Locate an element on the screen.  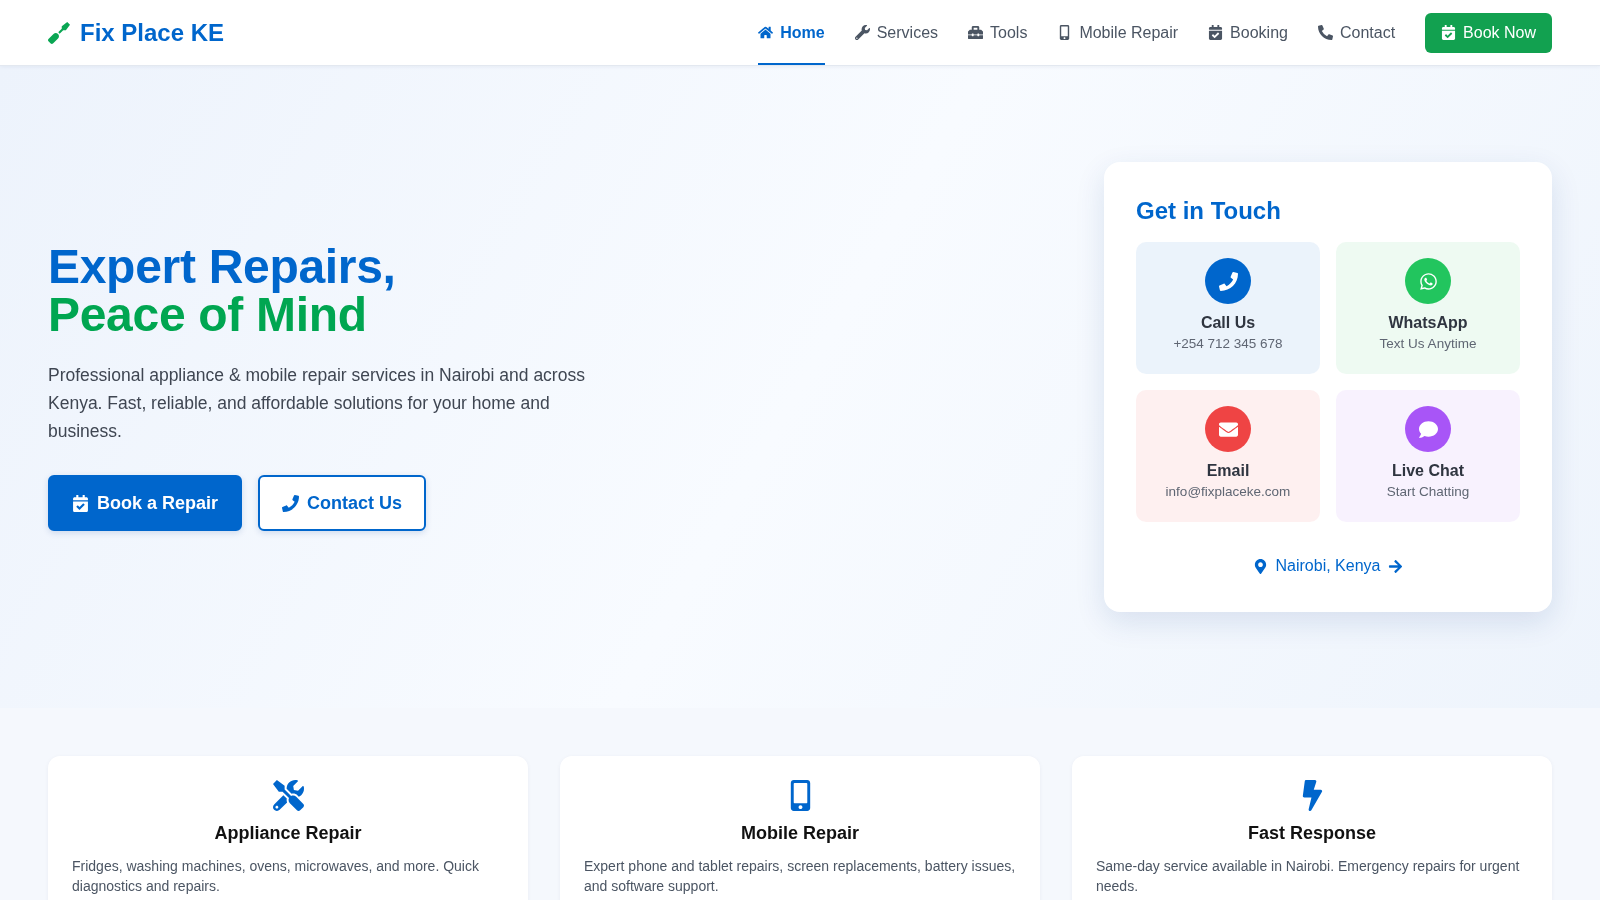
feature-description: Fridges, washing machines, ovens, microwaves, and more. Quick diagnostics and repairs. is located at coordinates (276, 876).